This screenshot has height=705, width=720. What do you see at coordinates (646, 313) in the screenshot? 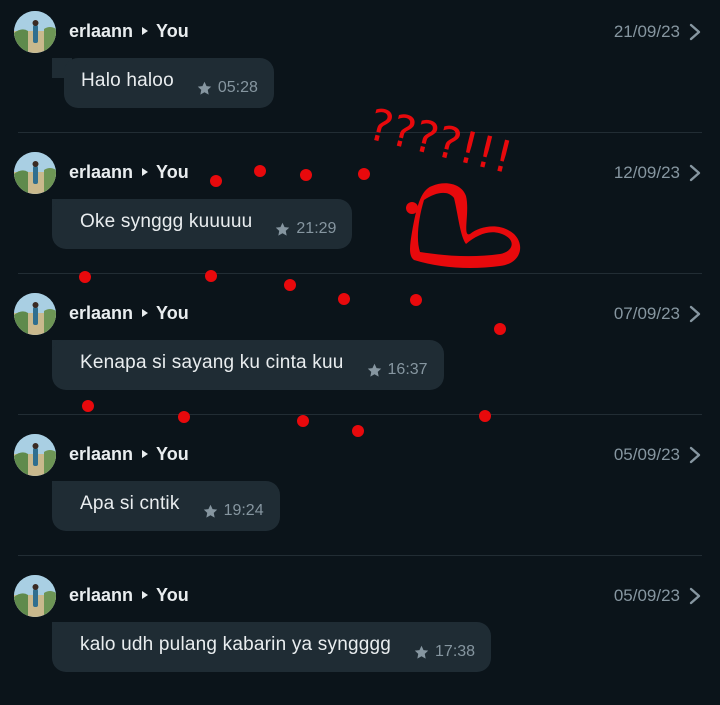
I see `message-date: 07/09/23` at bounding box center [646, 313].